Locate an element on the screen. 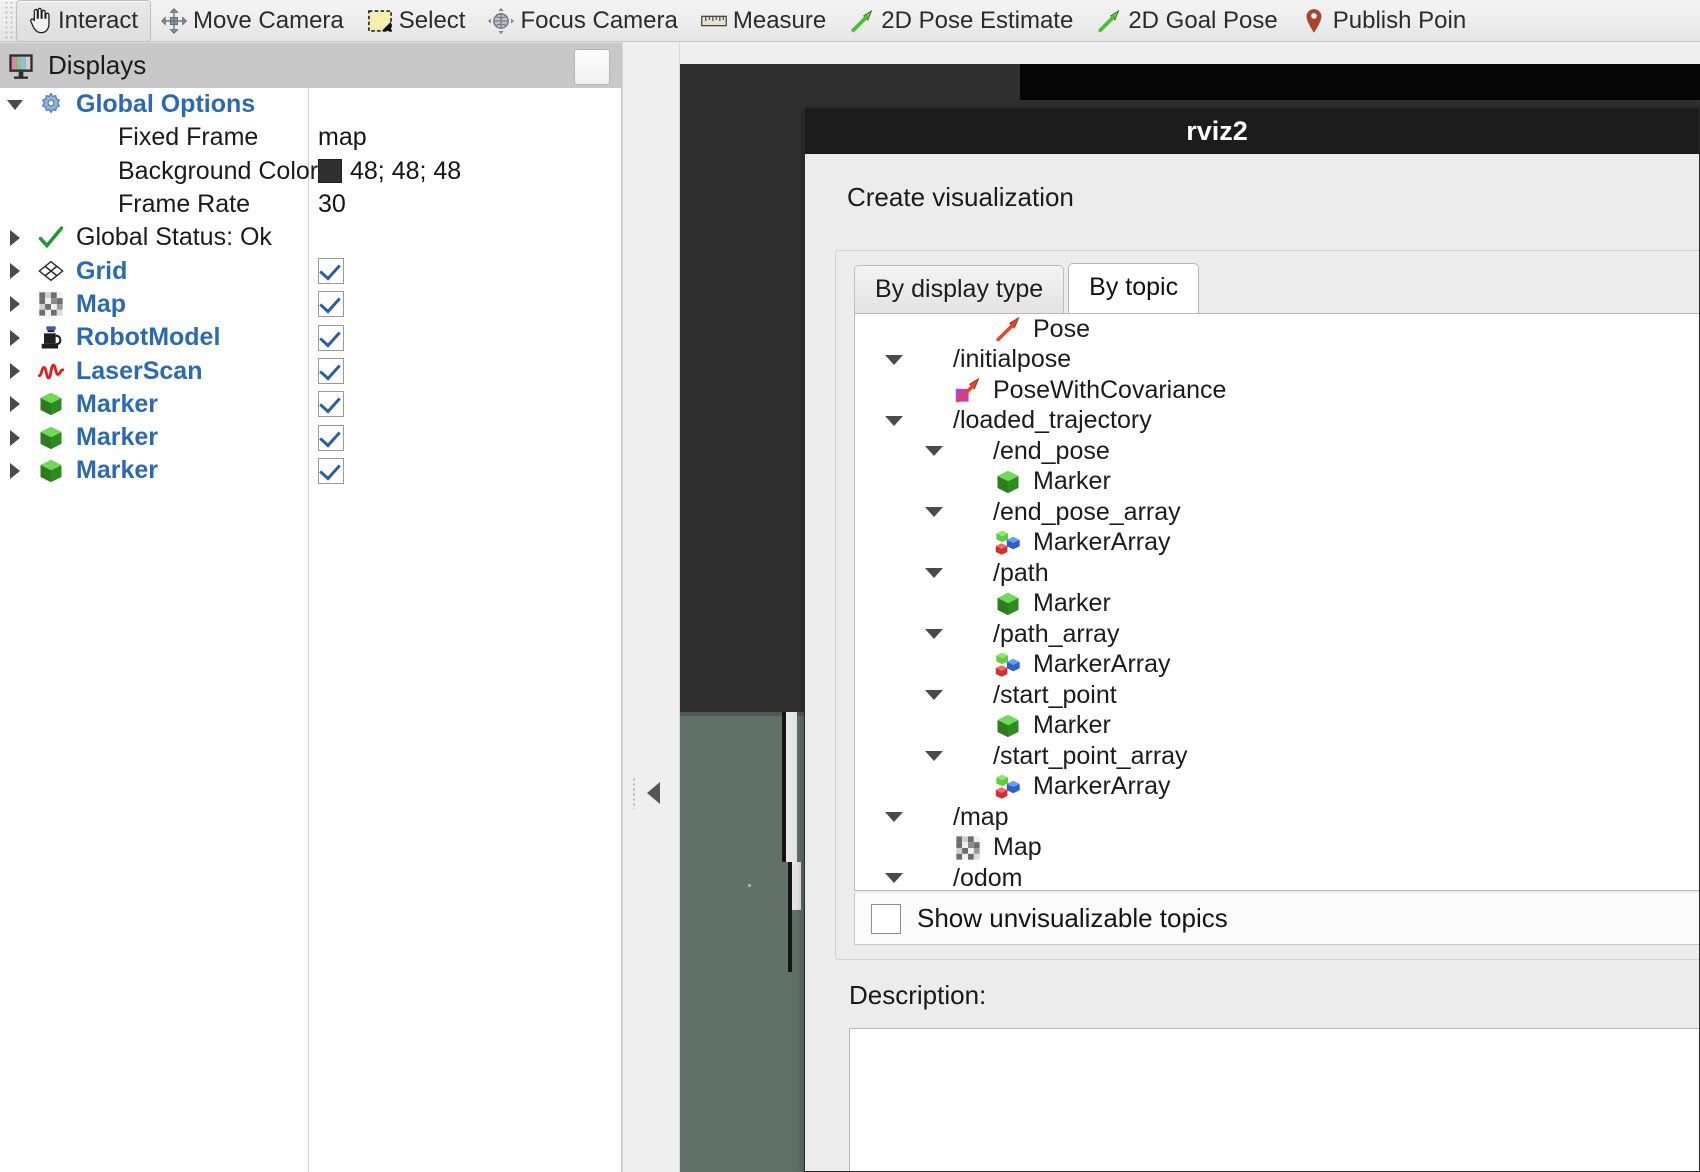 The image size is (1700, 1172). displays-tree-row: LaserScan is located at coordinates (311, 370).